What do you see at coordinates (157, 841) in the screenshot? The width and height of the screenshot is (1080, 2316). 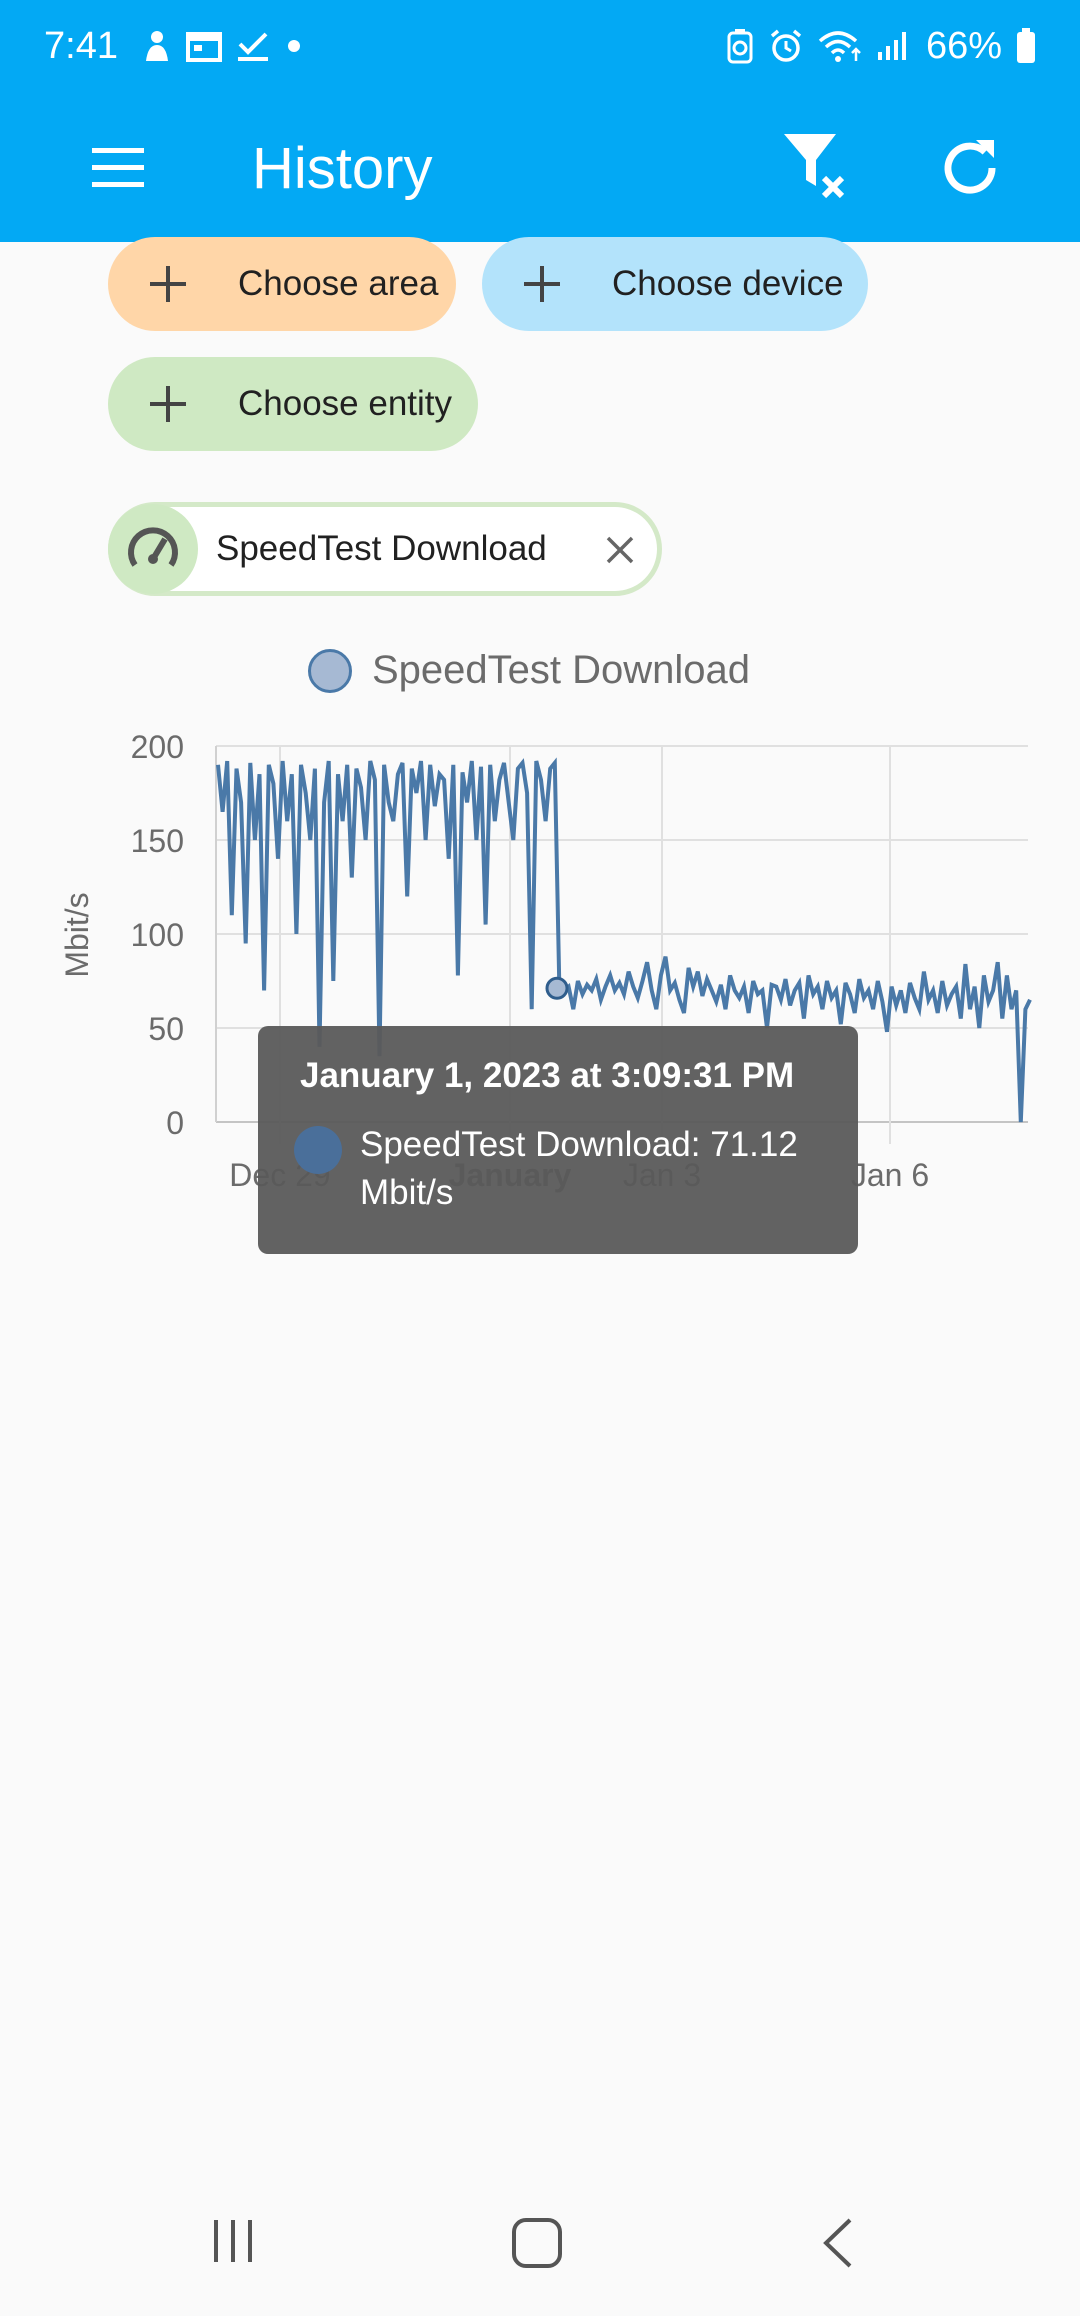 I see `y-tick-label: 150` at bounding box center [157, 841].